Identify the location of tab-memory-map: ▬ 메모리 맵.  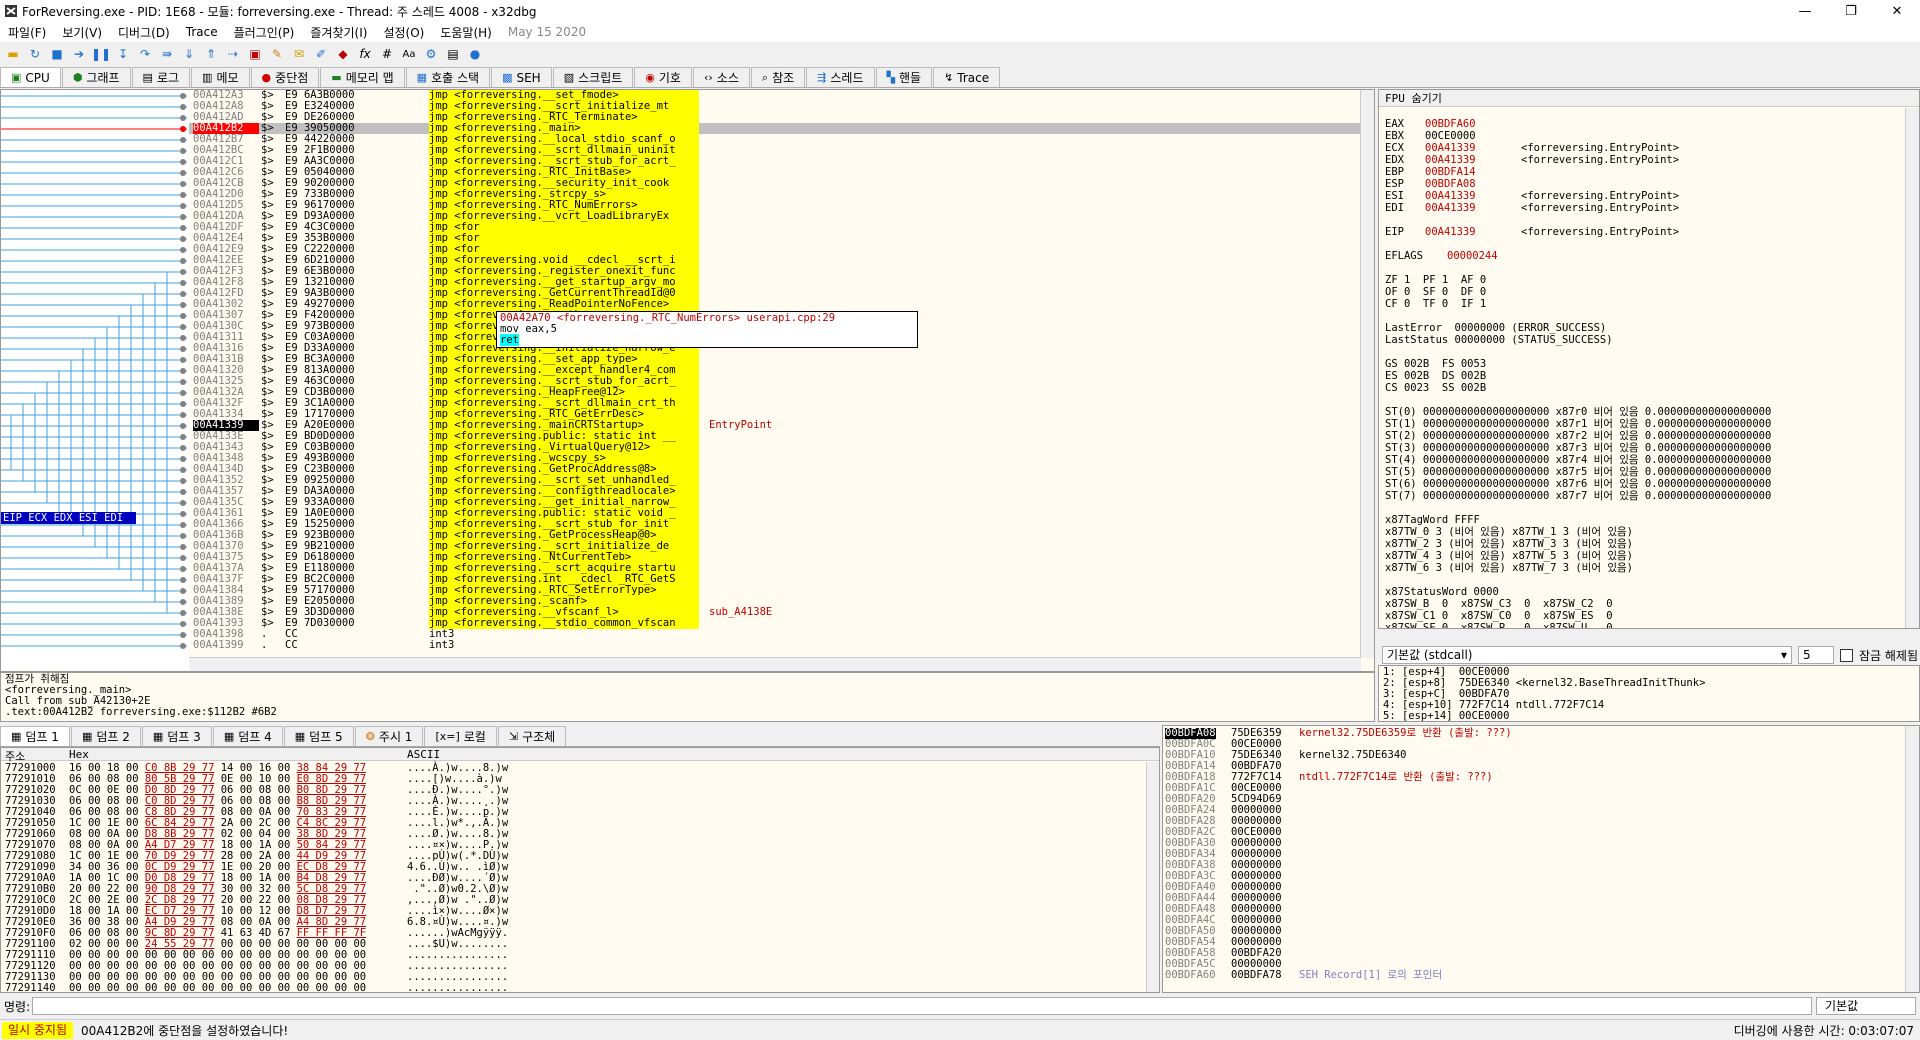
(362, 77).